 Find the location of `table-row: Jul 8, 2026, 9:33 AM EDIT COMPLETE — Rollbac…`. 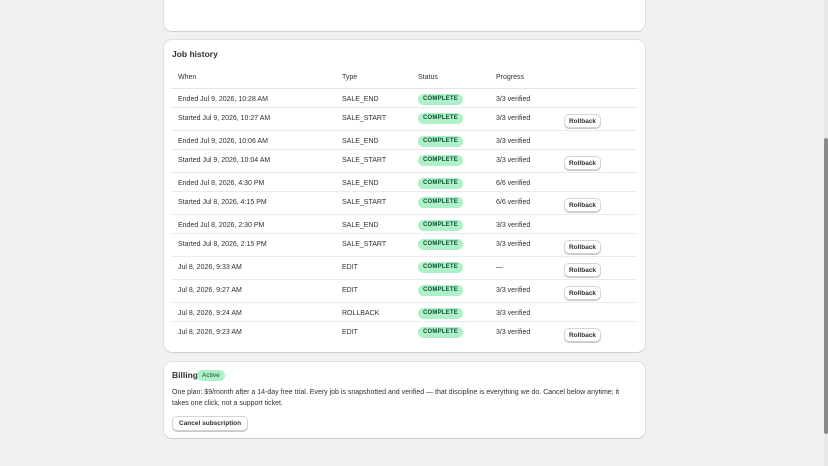

table-row: Jul 8, 2026, 9:33 AM EDIT COMPLETE — Rollbac… is located at coordinates (404, 268).